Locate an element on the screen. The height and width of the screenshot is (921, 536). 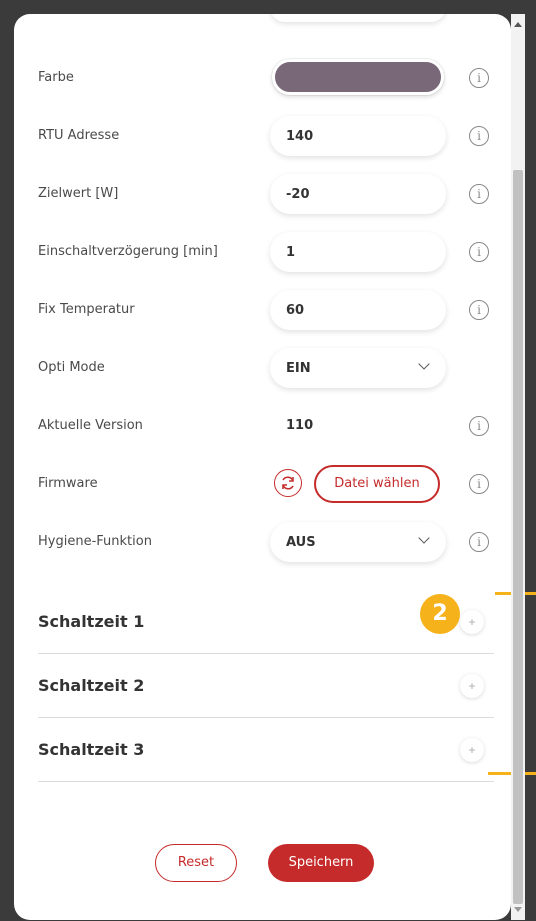
hygiene-value: AUS is located at coordinates (301, 542).